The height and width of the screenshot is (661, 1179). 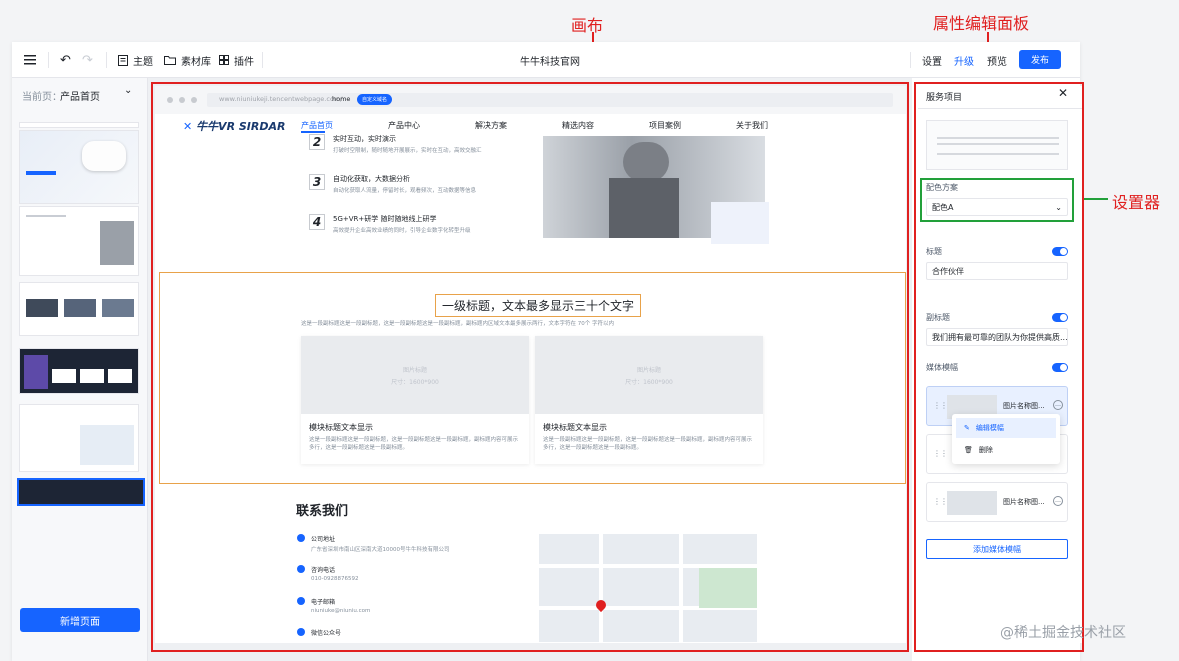 I want to click on redo-icon: ↷, so click(x=87, y=60).